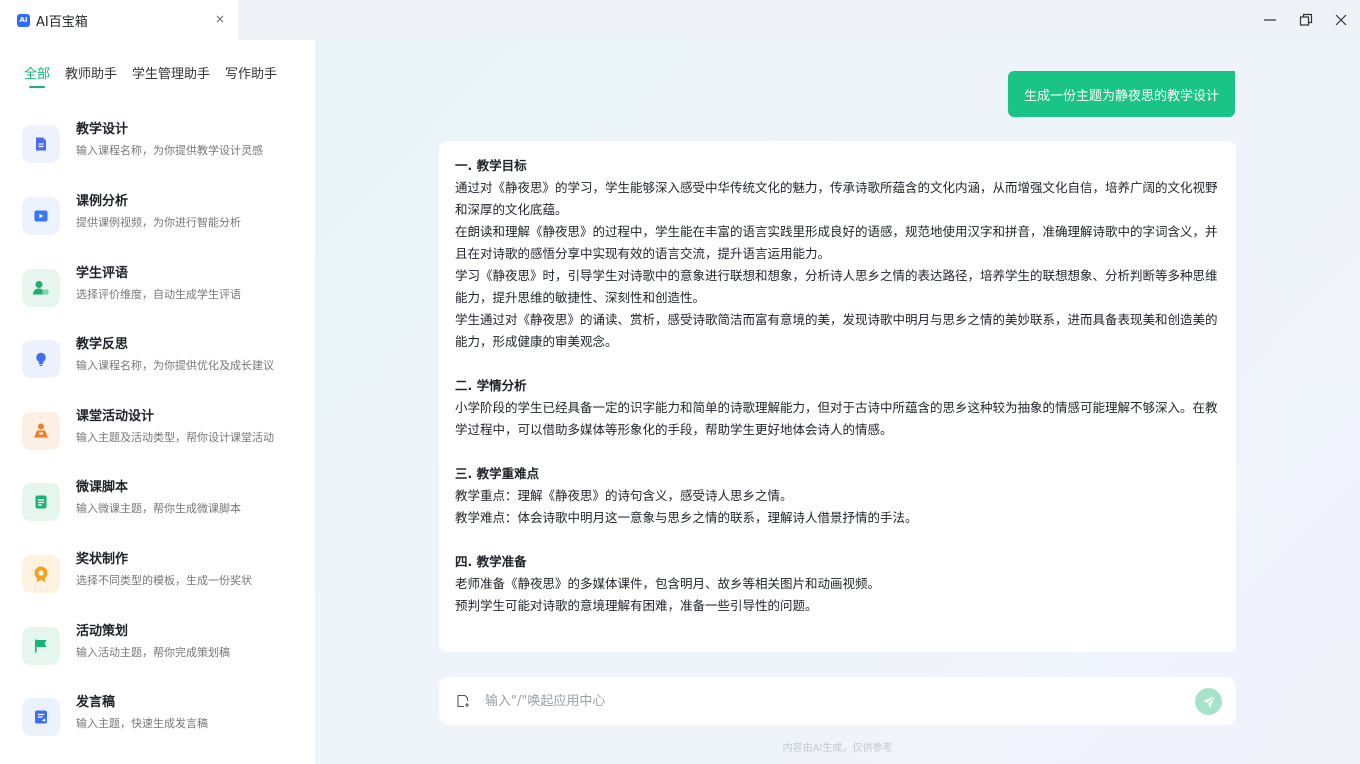 This screenshot has width=1360, height=764. What do you see at coordinates (41, 144) in the screenshot?
I see `document-icon` at bounding box center [41, 144].